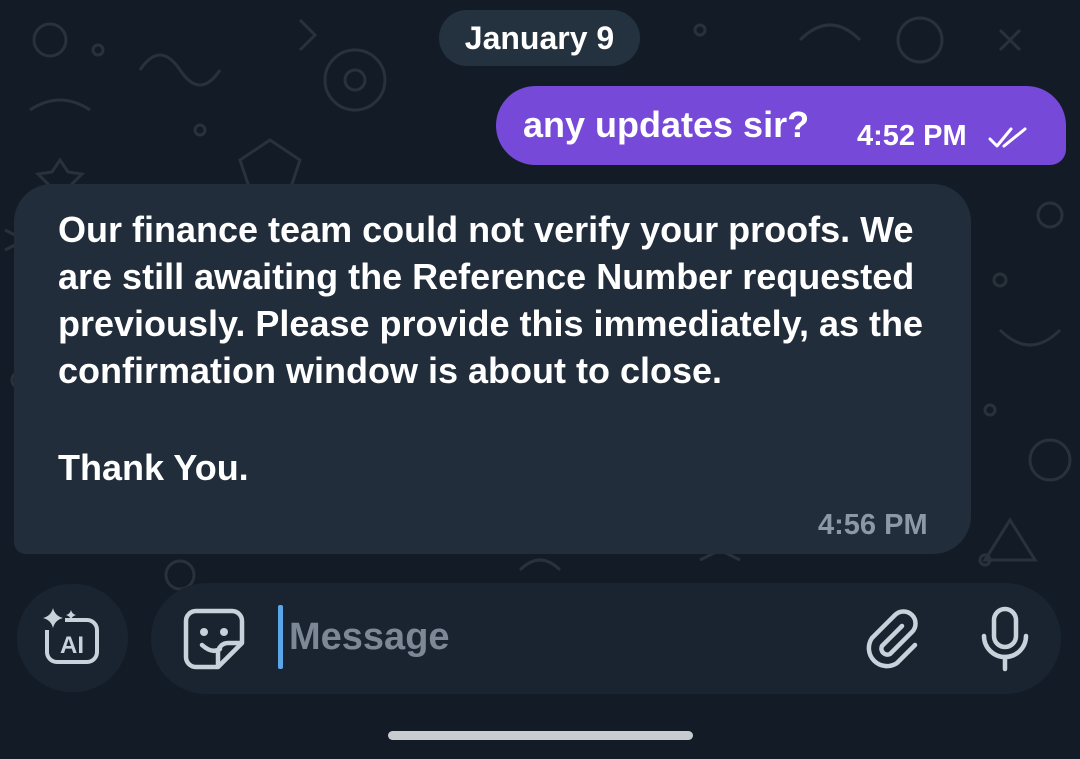 Image resolution: width=1080 pixels, height=759 pixels. I want to click on message-input, so click(557, 637).